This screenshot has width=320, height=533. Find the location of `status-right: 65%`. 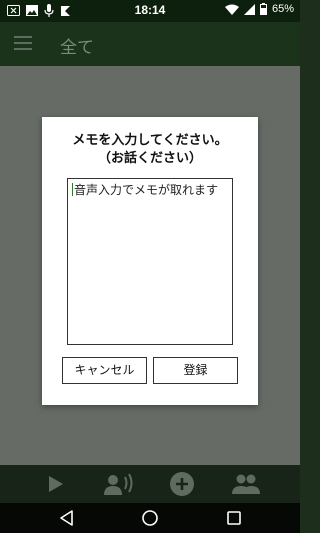

status-right: 65% is located at coordinates (259, 9).